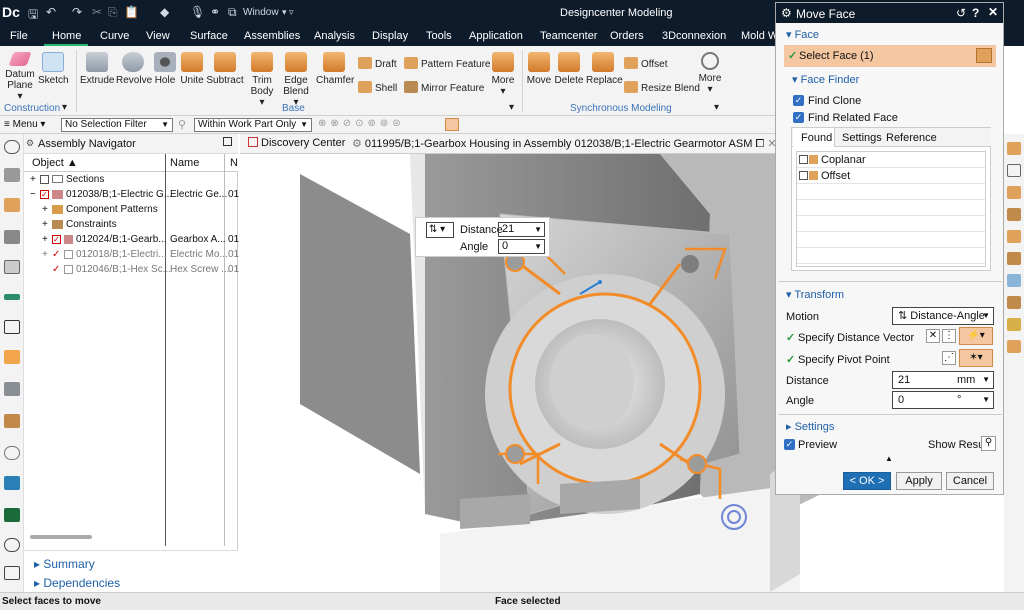 The height and width of the screenshot is (610, 1024). I want to click on tab-settings: Settings, so click(862, 138).